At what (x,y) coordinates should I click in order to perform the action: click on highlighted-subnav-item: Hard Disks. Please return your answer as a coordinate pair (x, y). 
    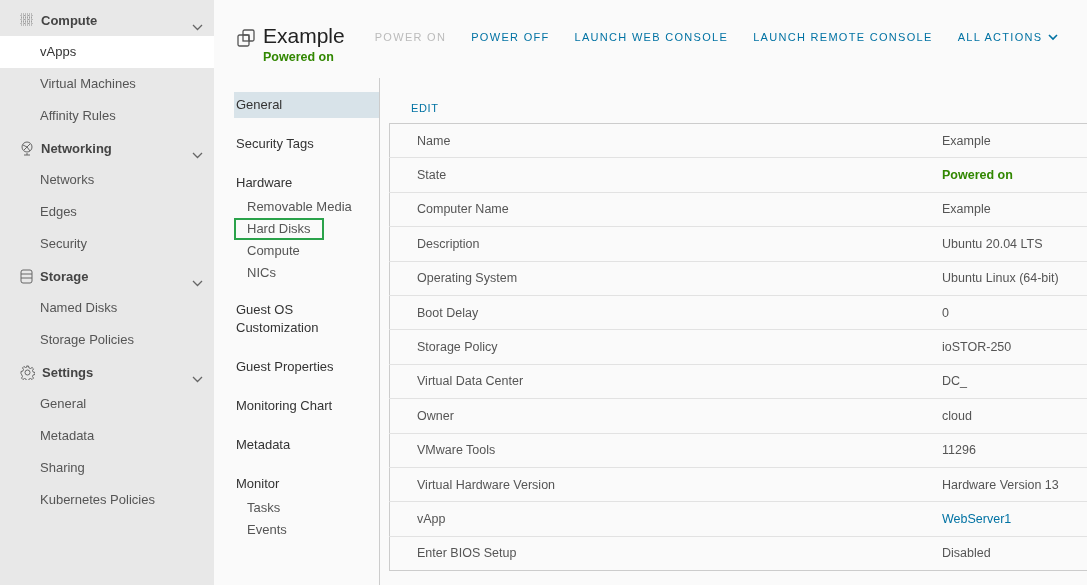
    Looking at the image, I should click on (279, 229).